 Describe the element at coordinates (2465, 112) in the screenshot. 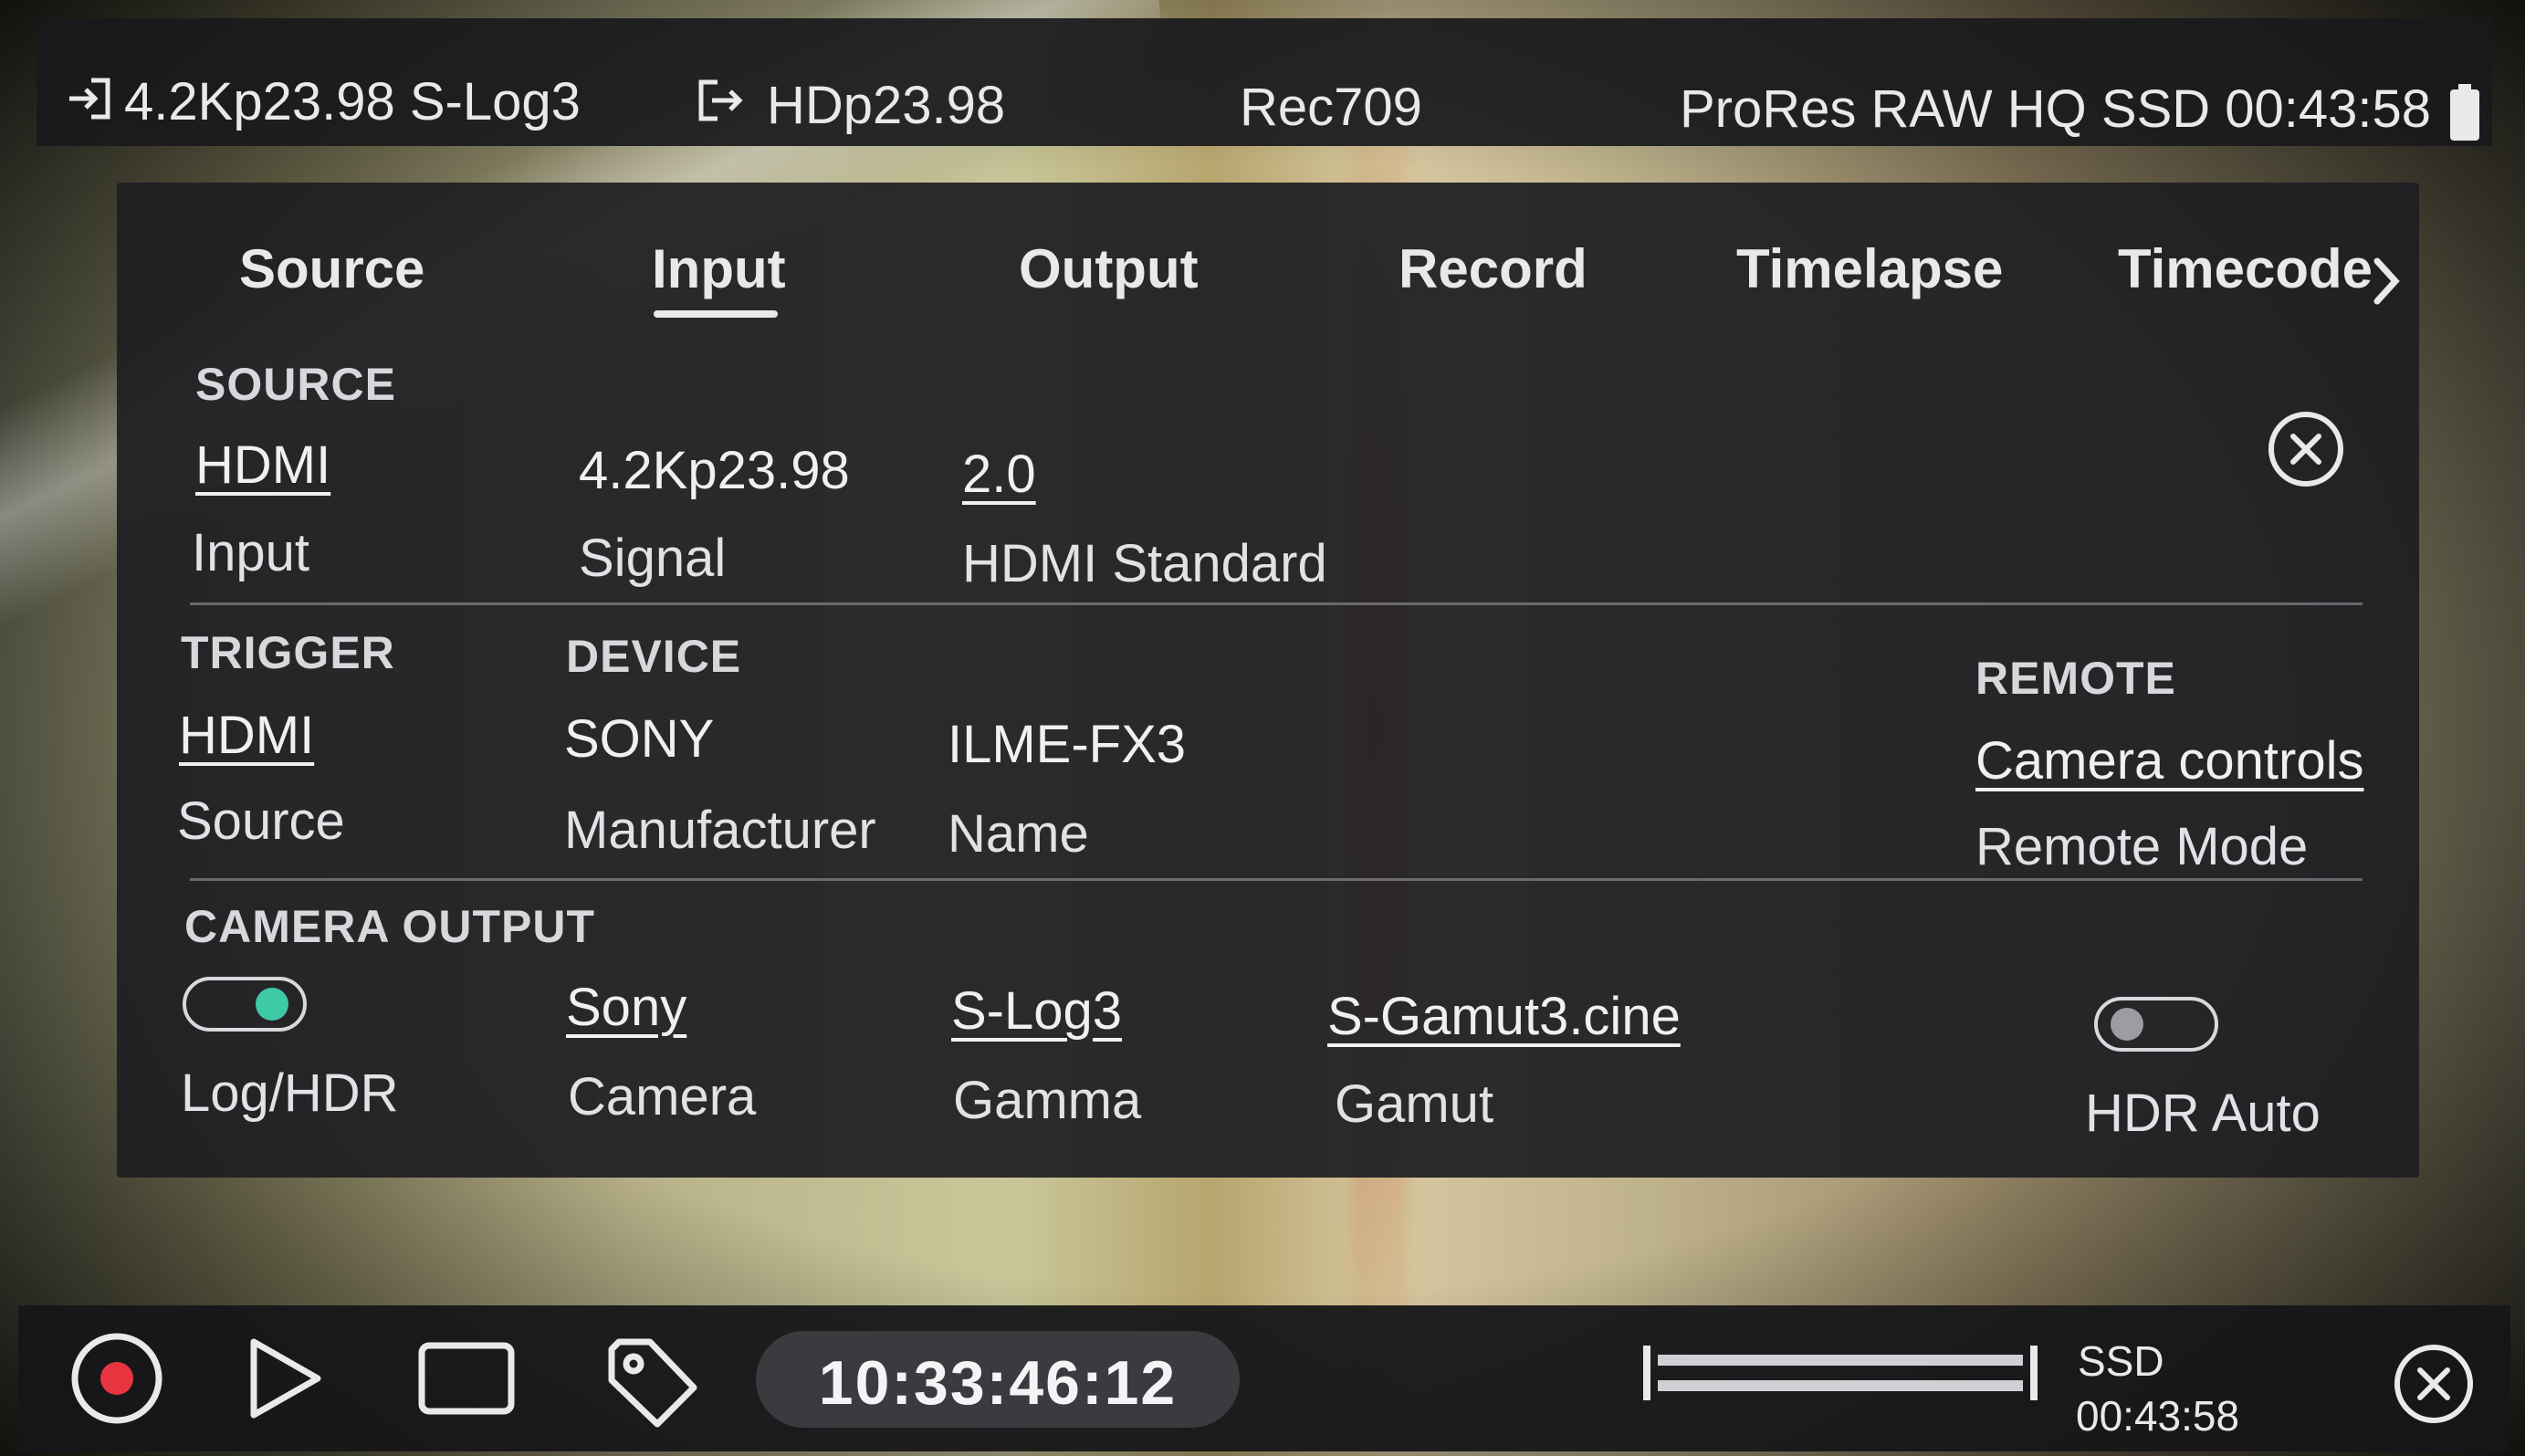

I see `battery-icon` at that location.